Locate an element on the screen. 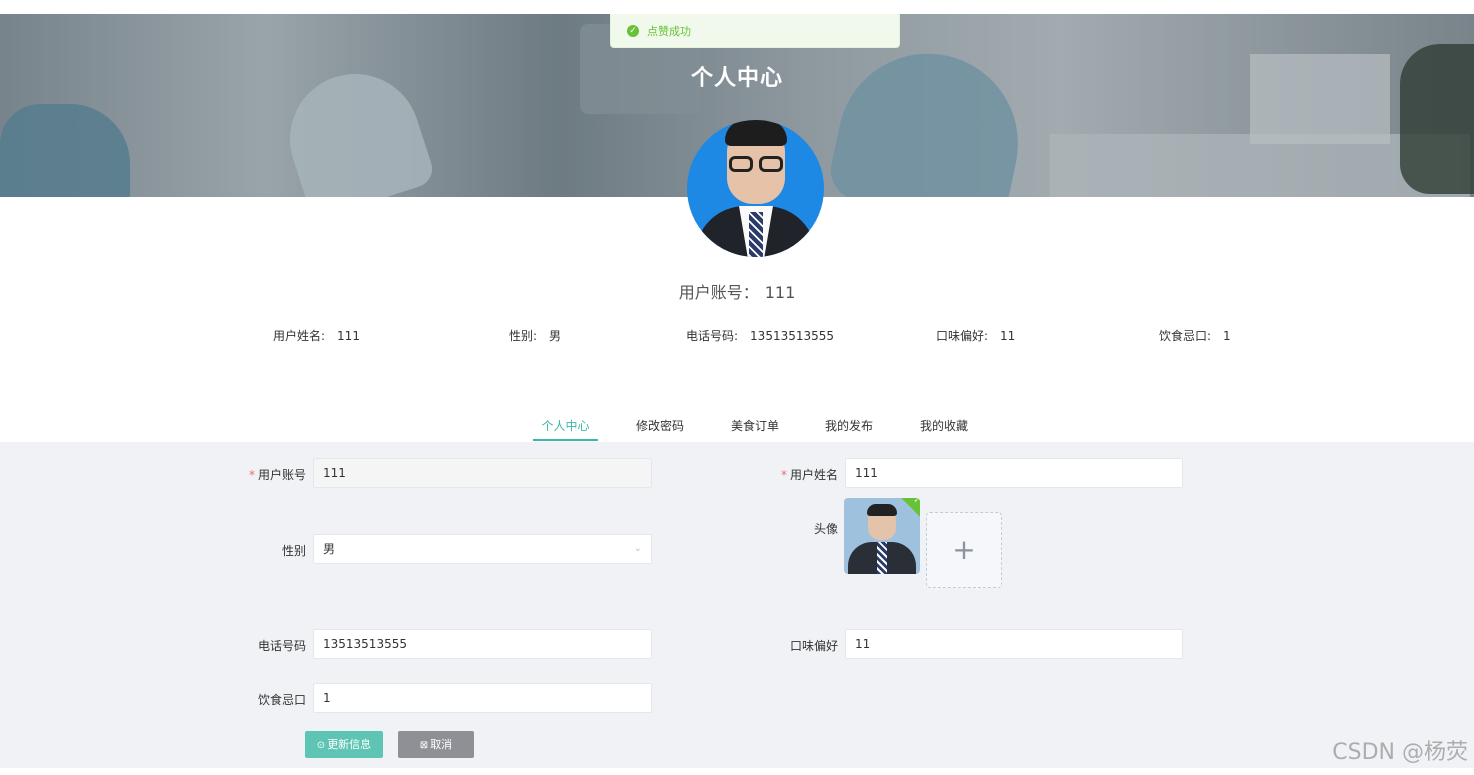 The width and height of the screenshot is (1474, 775). label-text: 用户姓名 is located at coordinates (813, 475).